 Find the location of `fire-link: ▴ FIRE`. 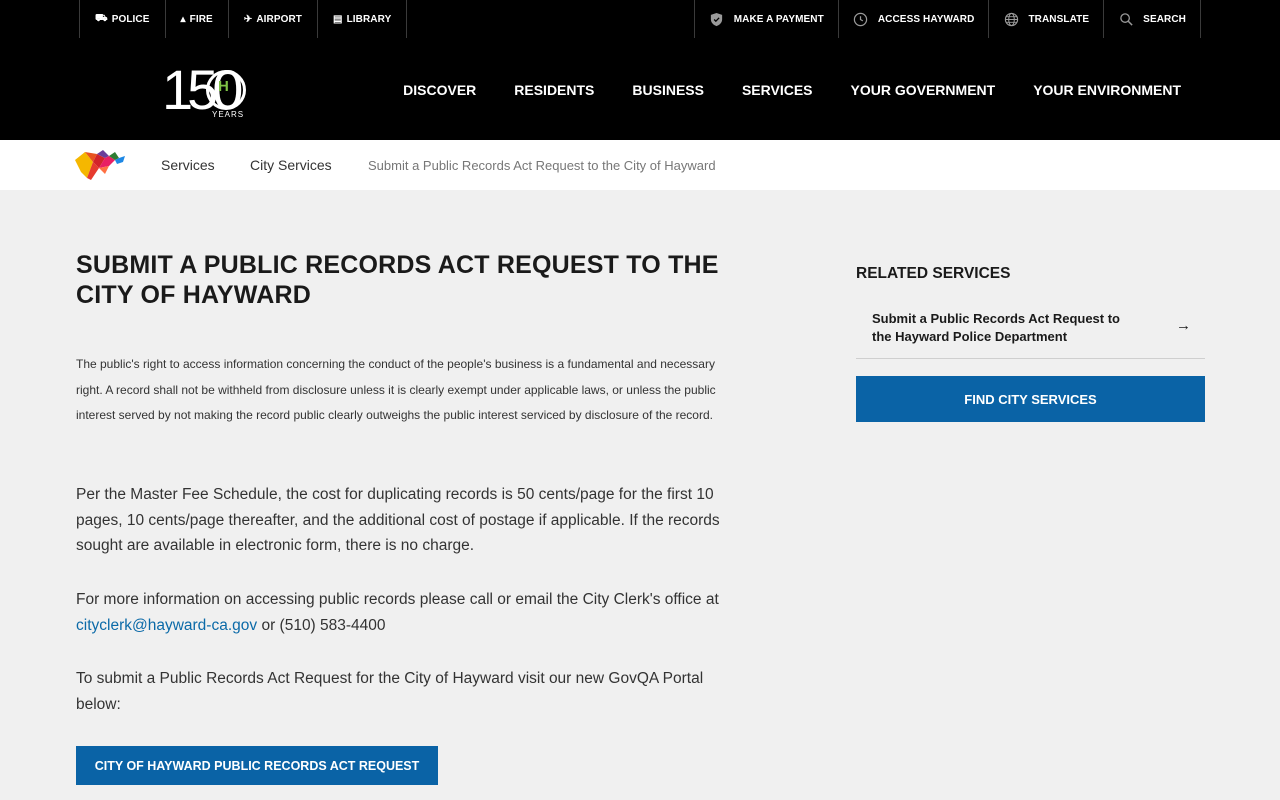

fire-link: ▴ FIRE is located at coordinates (196, 19).